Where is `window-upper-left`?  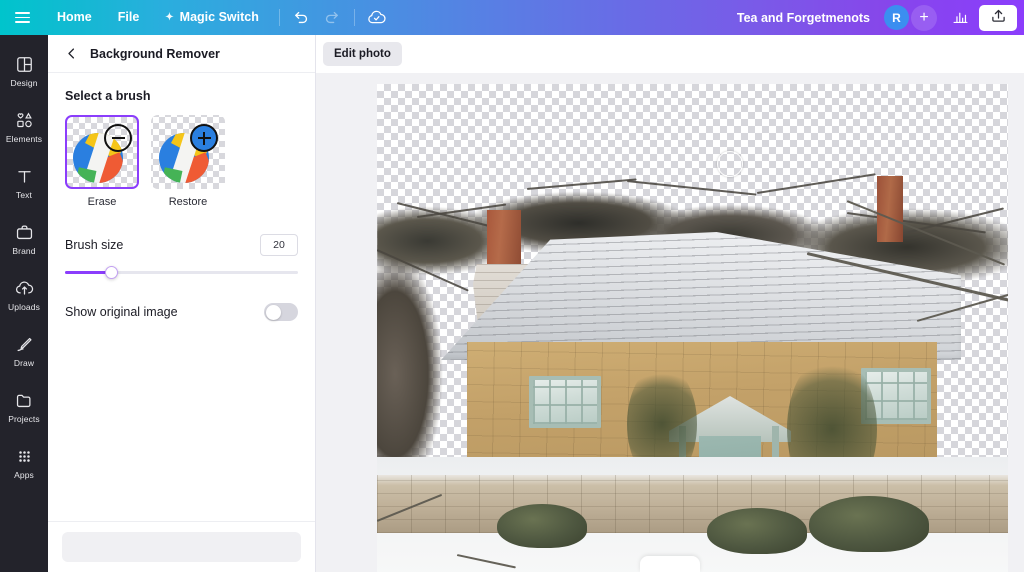
window-upper-left is located at coordinates (565, 402).